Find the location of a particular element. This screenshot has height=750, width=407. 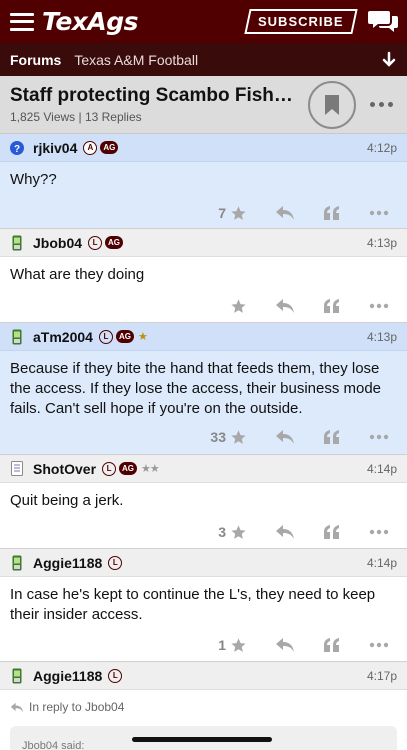

like-button: 7 is located at coordinates (232, 213).